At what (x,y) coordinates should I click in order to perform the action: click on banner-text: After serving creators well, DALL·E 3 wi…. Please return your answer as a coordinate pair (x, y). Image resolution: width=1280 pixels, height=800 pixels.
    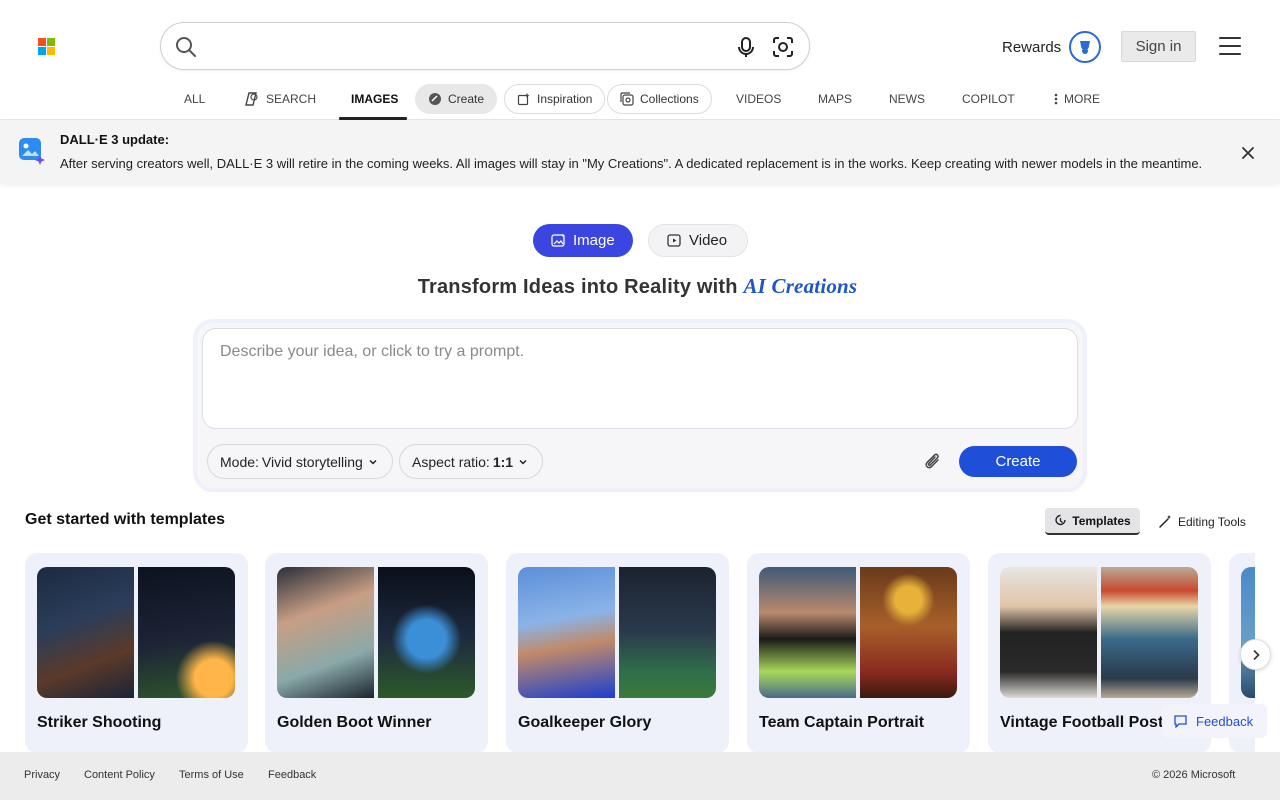
    Looking at the image, I should click on (631, 163).